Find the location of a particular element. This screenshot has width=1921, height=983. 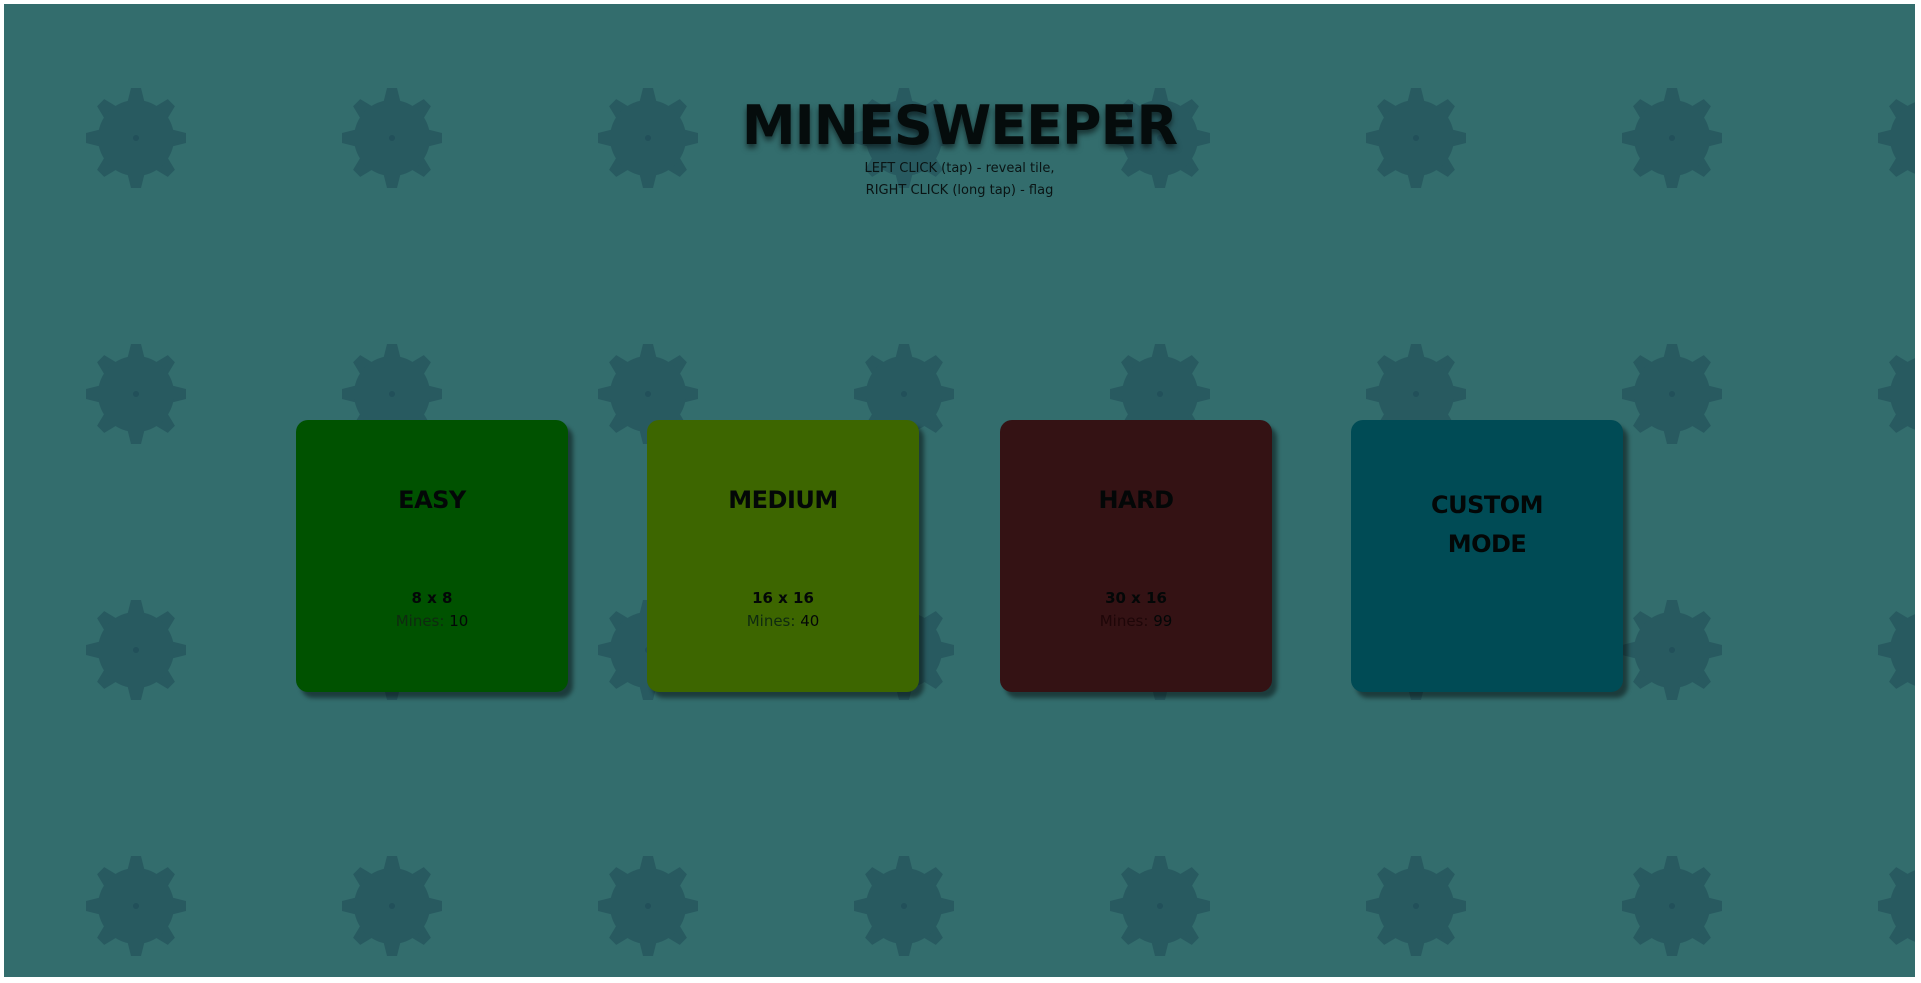

medium-mode-size: 16 x 16 is located at coordinates (783, 598).